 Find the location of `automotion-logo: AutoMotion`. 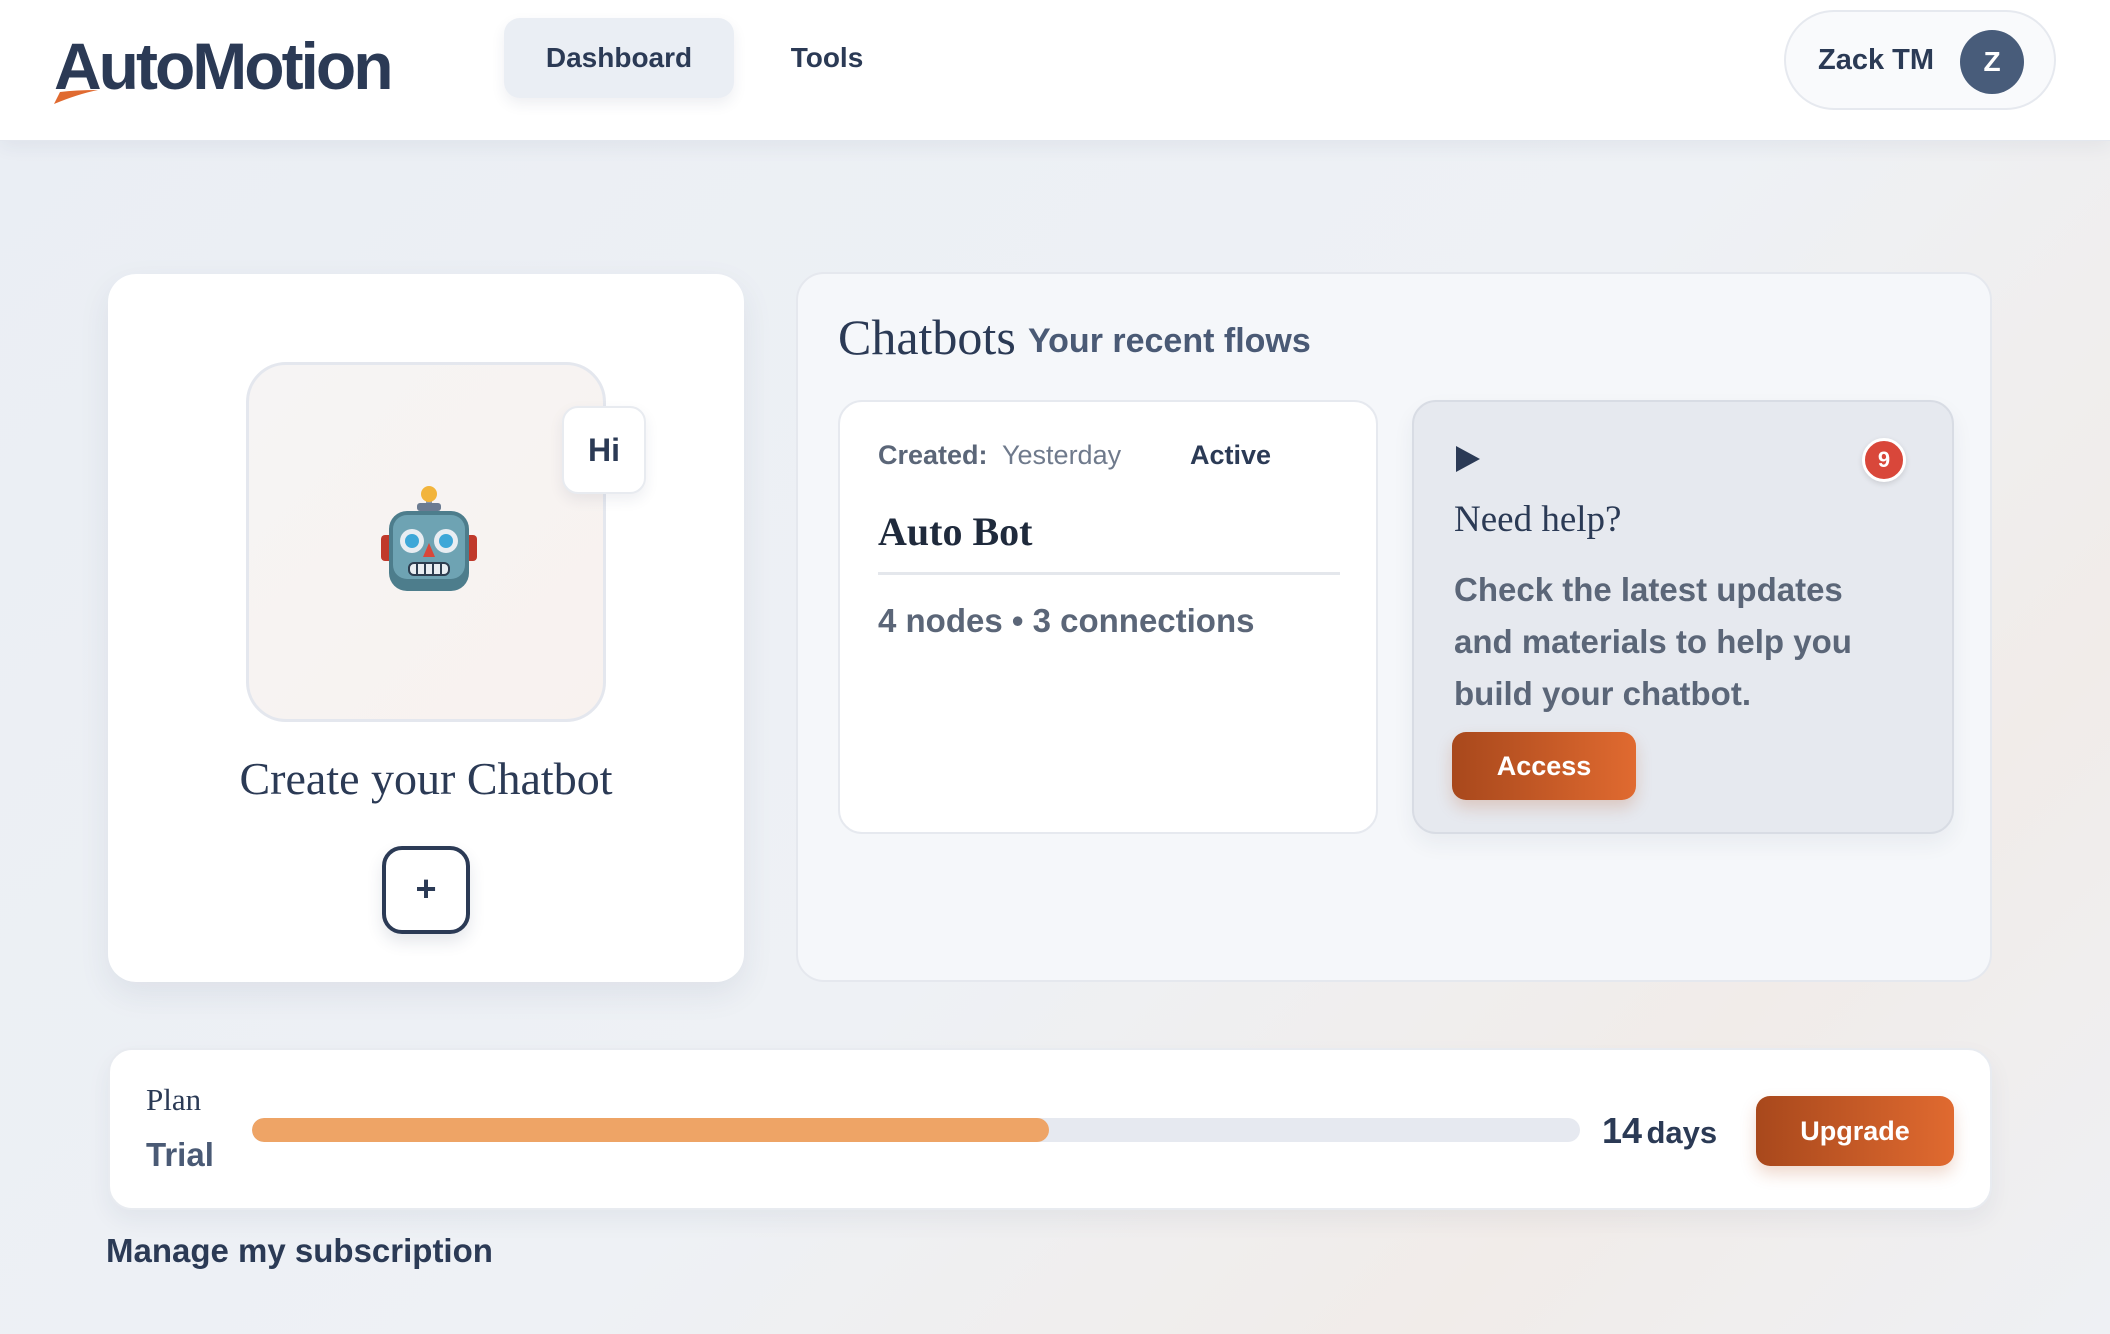

automotion-logo: AutoMotion is located at coordinates (224, 66).